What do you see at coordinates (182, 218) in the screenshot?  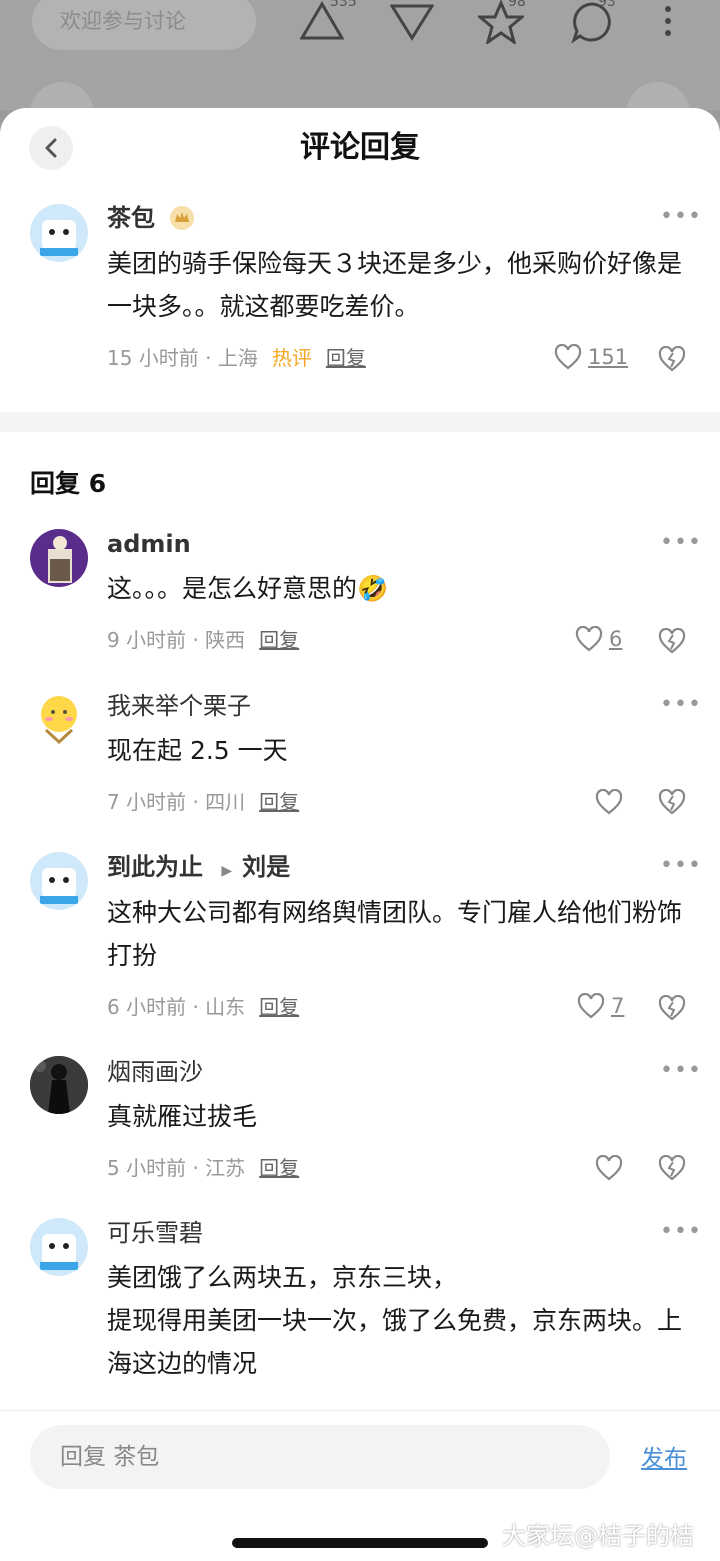 I see `badge-icon` at bounding box center [182, 218].